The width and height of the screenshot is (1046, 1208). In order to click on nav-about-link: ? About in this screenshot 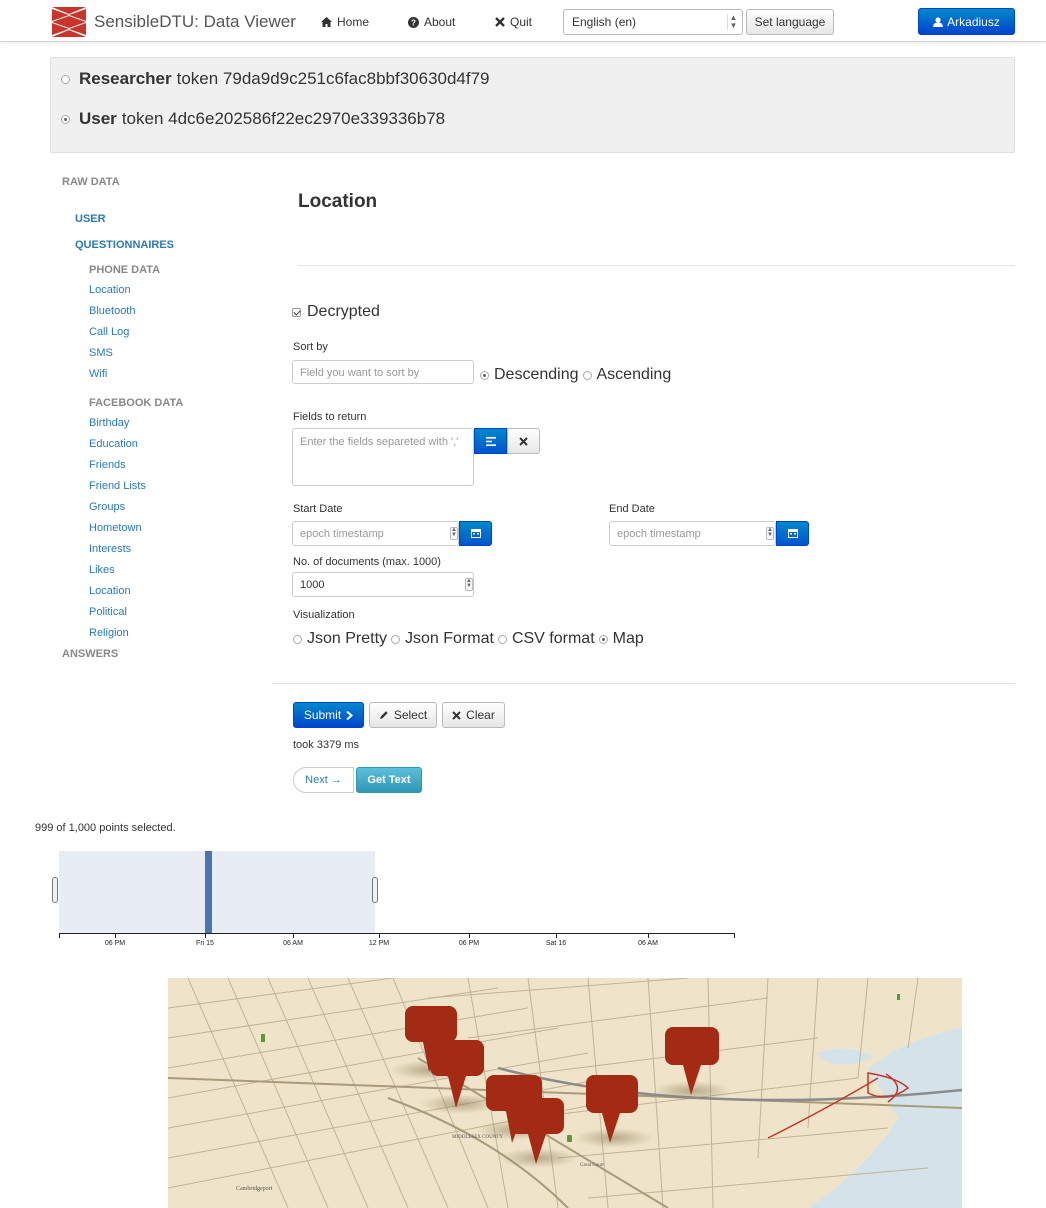, I will do `click(431, 22)`.